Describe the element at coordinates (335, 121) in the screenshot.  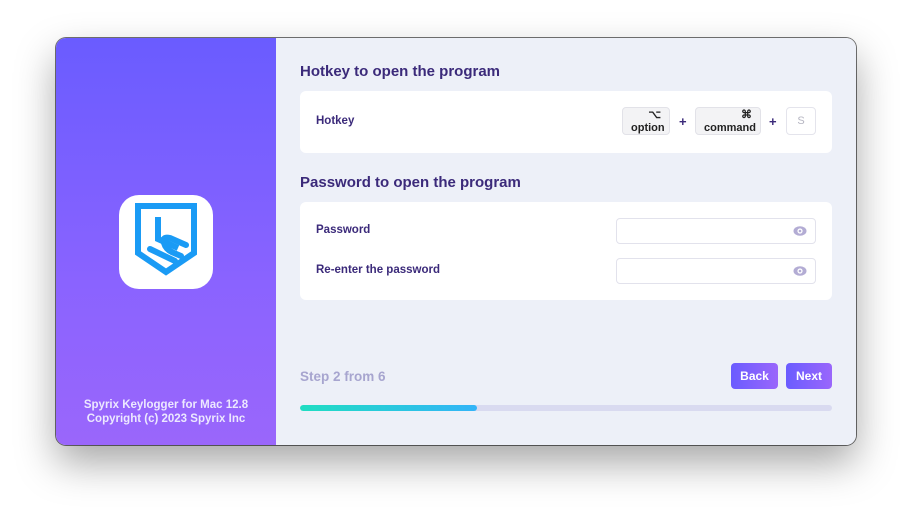
I see `hotkey-label: Hotkey` at that location.